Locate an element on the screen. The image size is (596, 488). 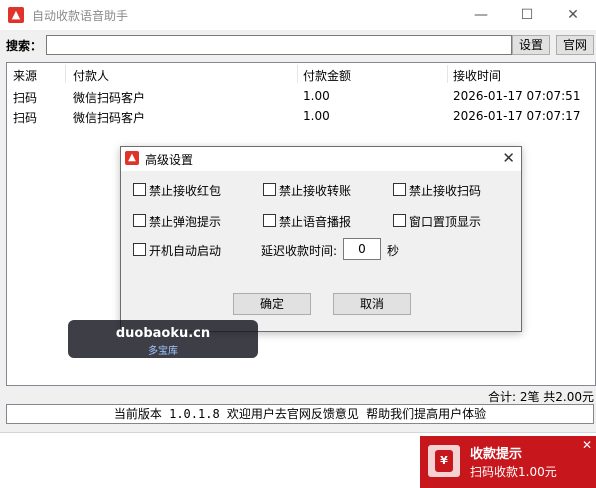
payment-toast: ¥ 收款提示 扫码收款1.00元 ✕ is located at coordinates (508, 462).